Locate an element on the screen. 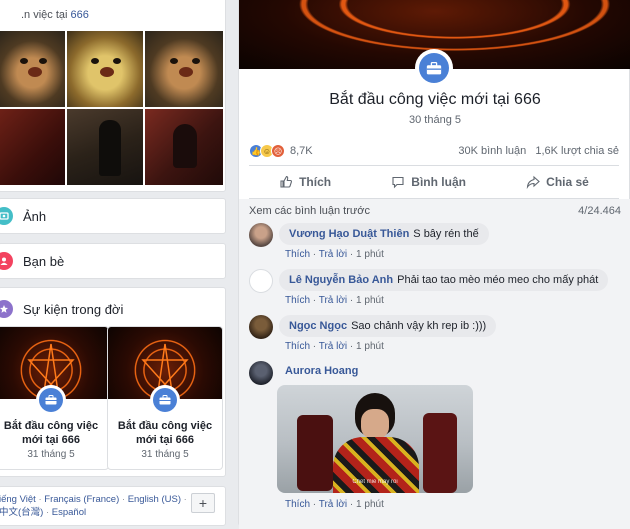  commenter-name: Ngọc Ngọc is located at coordinates (318, 326).